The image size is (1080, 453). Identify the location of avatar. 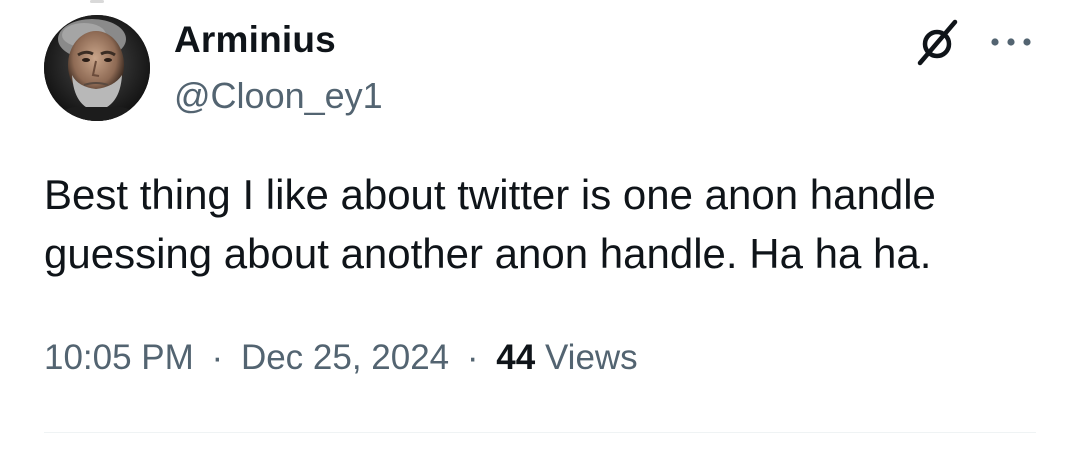
(97, 68).